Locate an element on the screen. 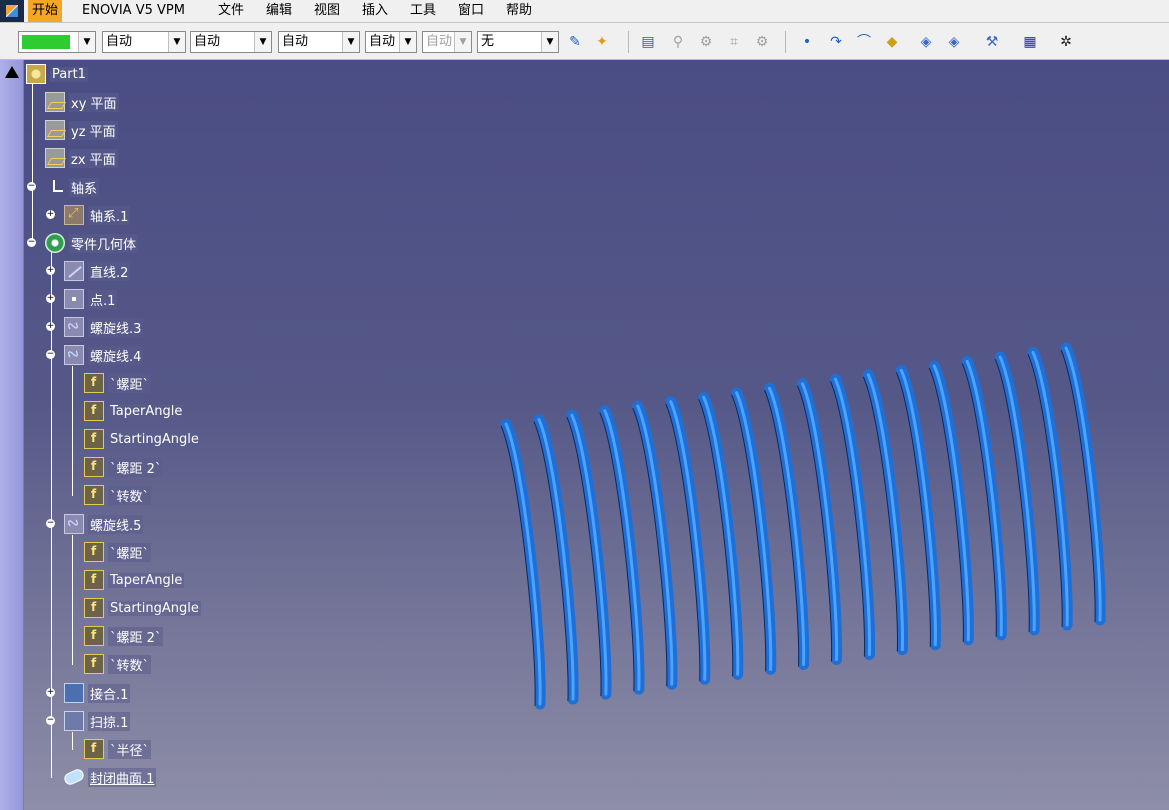 This screenshot has width=1169, height=810. catalog-icon: ▦ is located at coordinates (1030, 42).